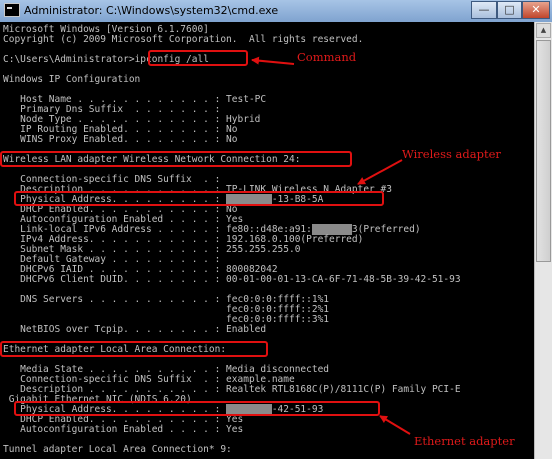  What do you see at coordinates (120, 139) in the screenshot?
I see `console-line: WINS Proxy Enabled. . . . . . . . : No` at bounding box center [120, 139].